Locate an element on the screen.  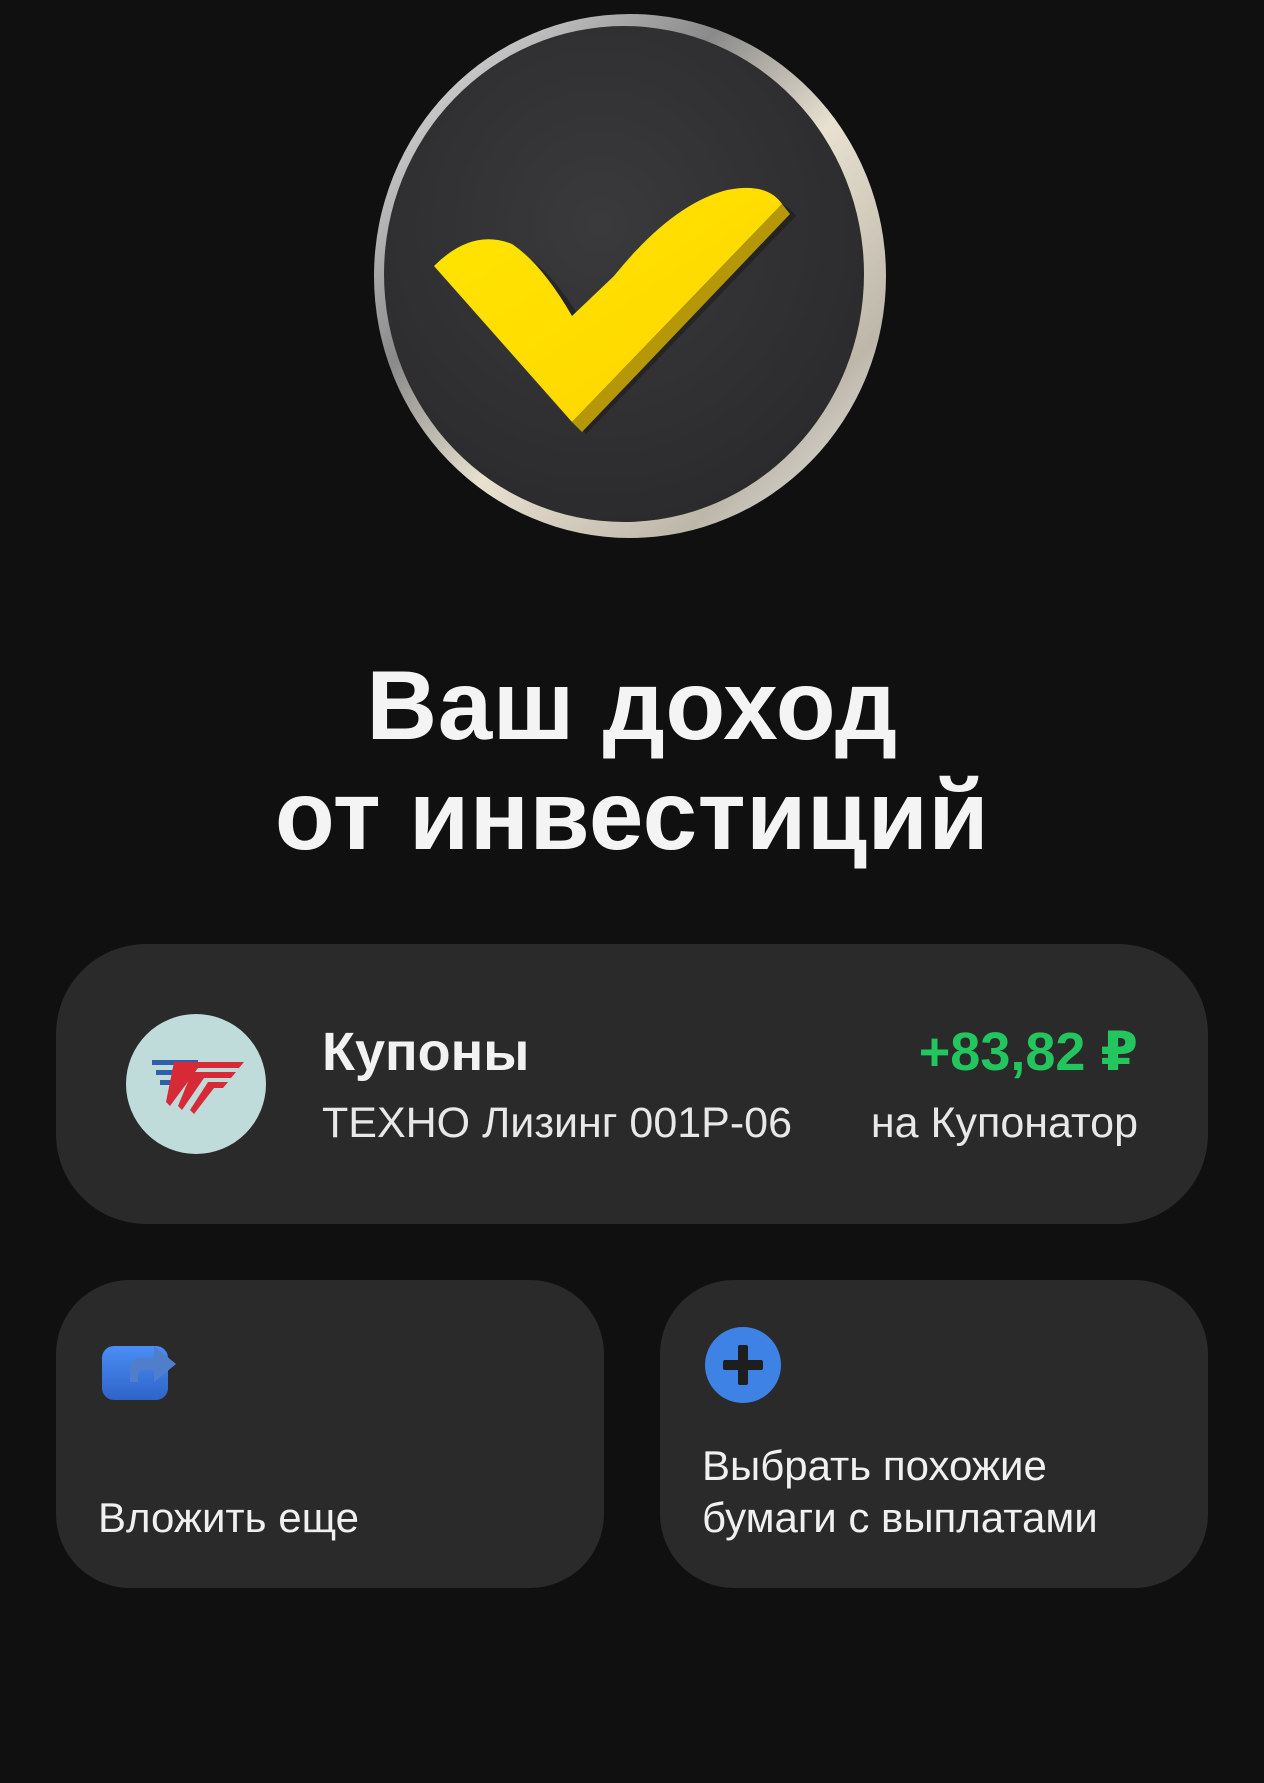
invest-more-label: Вложить еще is located at coordinates (229, 1517).